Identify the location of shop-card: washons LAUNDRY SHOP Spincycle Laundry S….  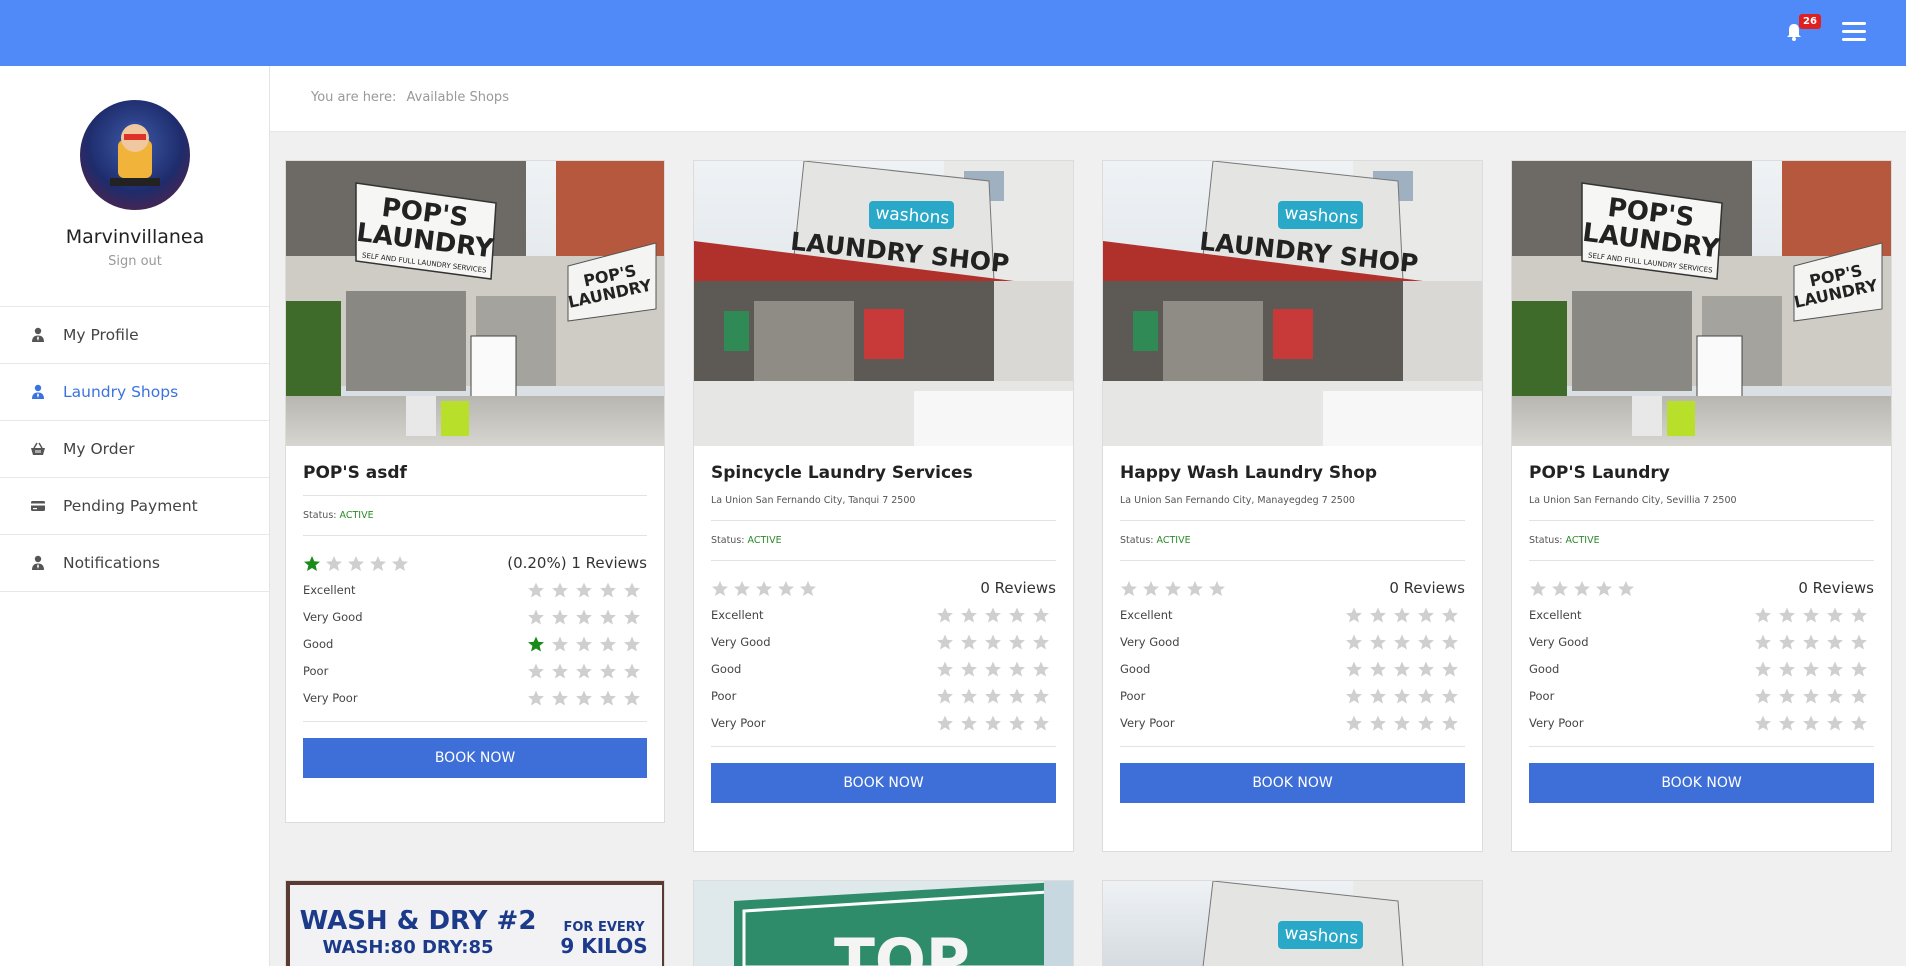
(883, 506).